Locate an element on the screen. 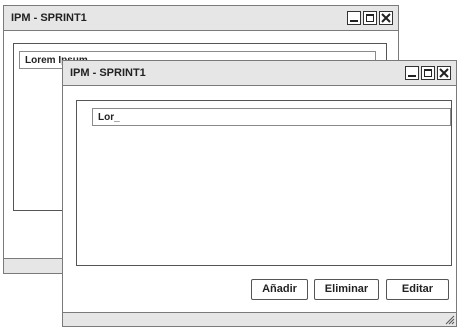 This screenshot has height=332, width=461. status-bar is located at coordinates (259, 319).